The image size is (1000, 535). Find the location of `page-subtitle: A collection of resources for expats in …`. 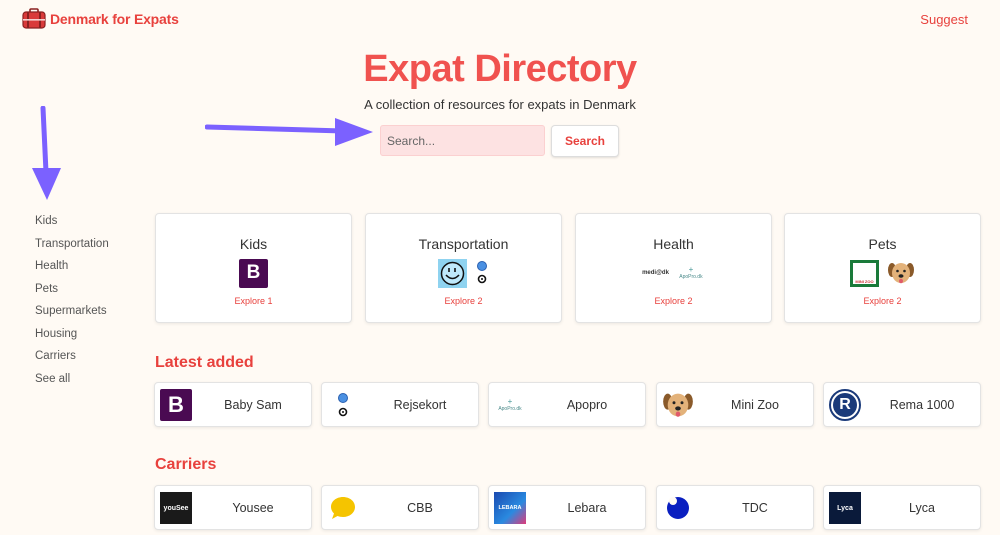

page-subtitle: A collection of resources for expats in … is located at coordinates (500, 104).